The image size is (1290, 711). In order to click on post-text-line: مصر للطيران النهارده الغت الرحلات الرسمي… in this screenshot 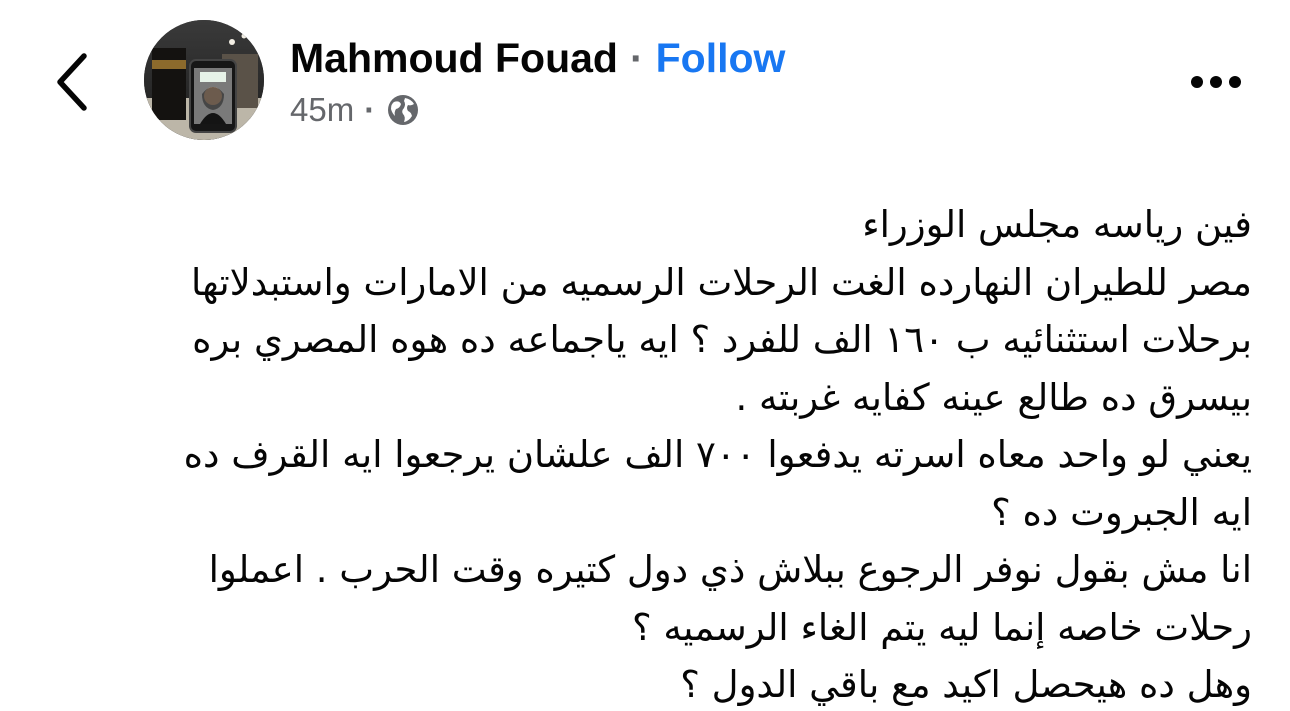, I will do `click(721, 282)`.